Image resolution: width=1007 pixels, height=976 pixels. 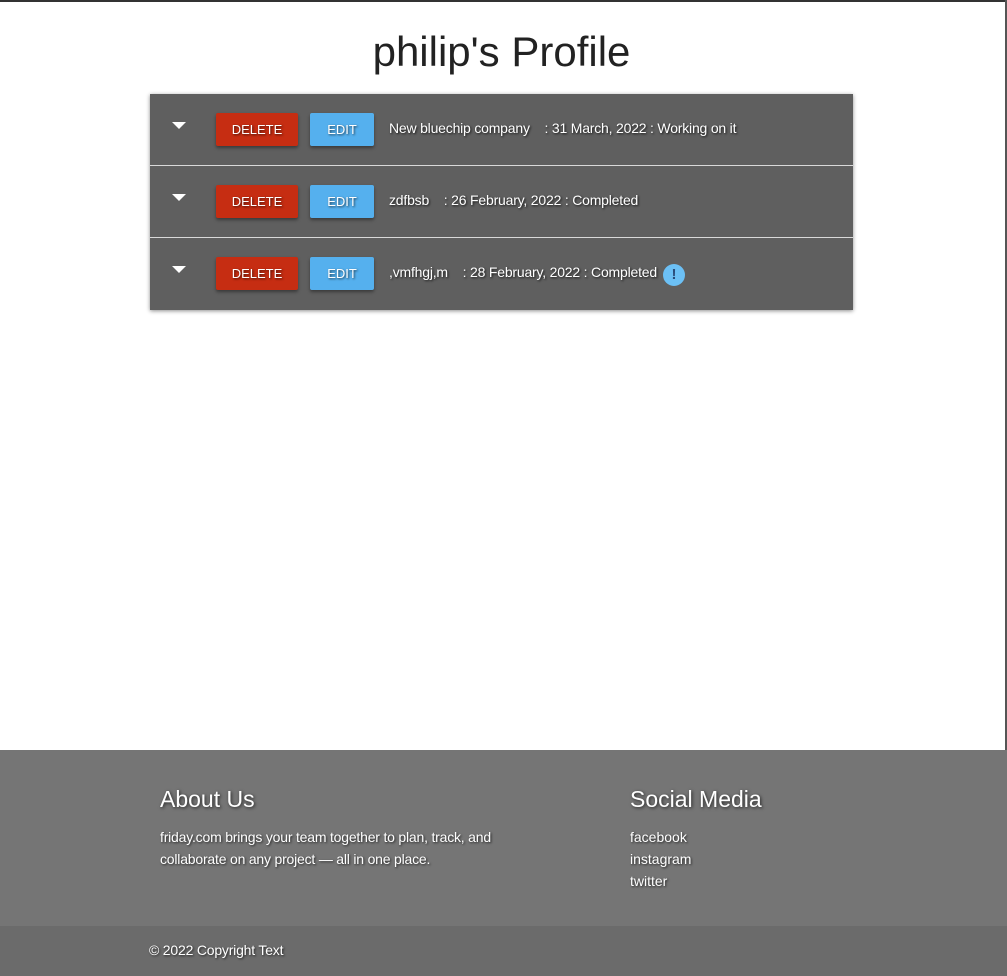 I want to click on copyright-text: © 2022 Copyright Text, so click(x=216, y=950).